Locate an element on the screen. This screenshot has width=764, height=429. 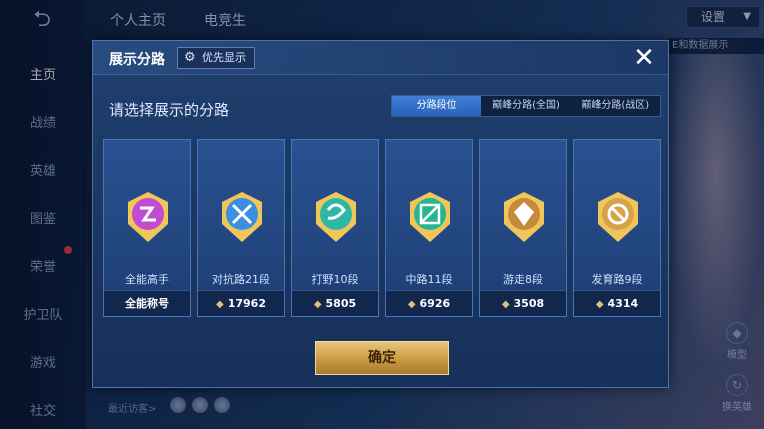
roam-badge-icon is located at coordinates (524, 217).